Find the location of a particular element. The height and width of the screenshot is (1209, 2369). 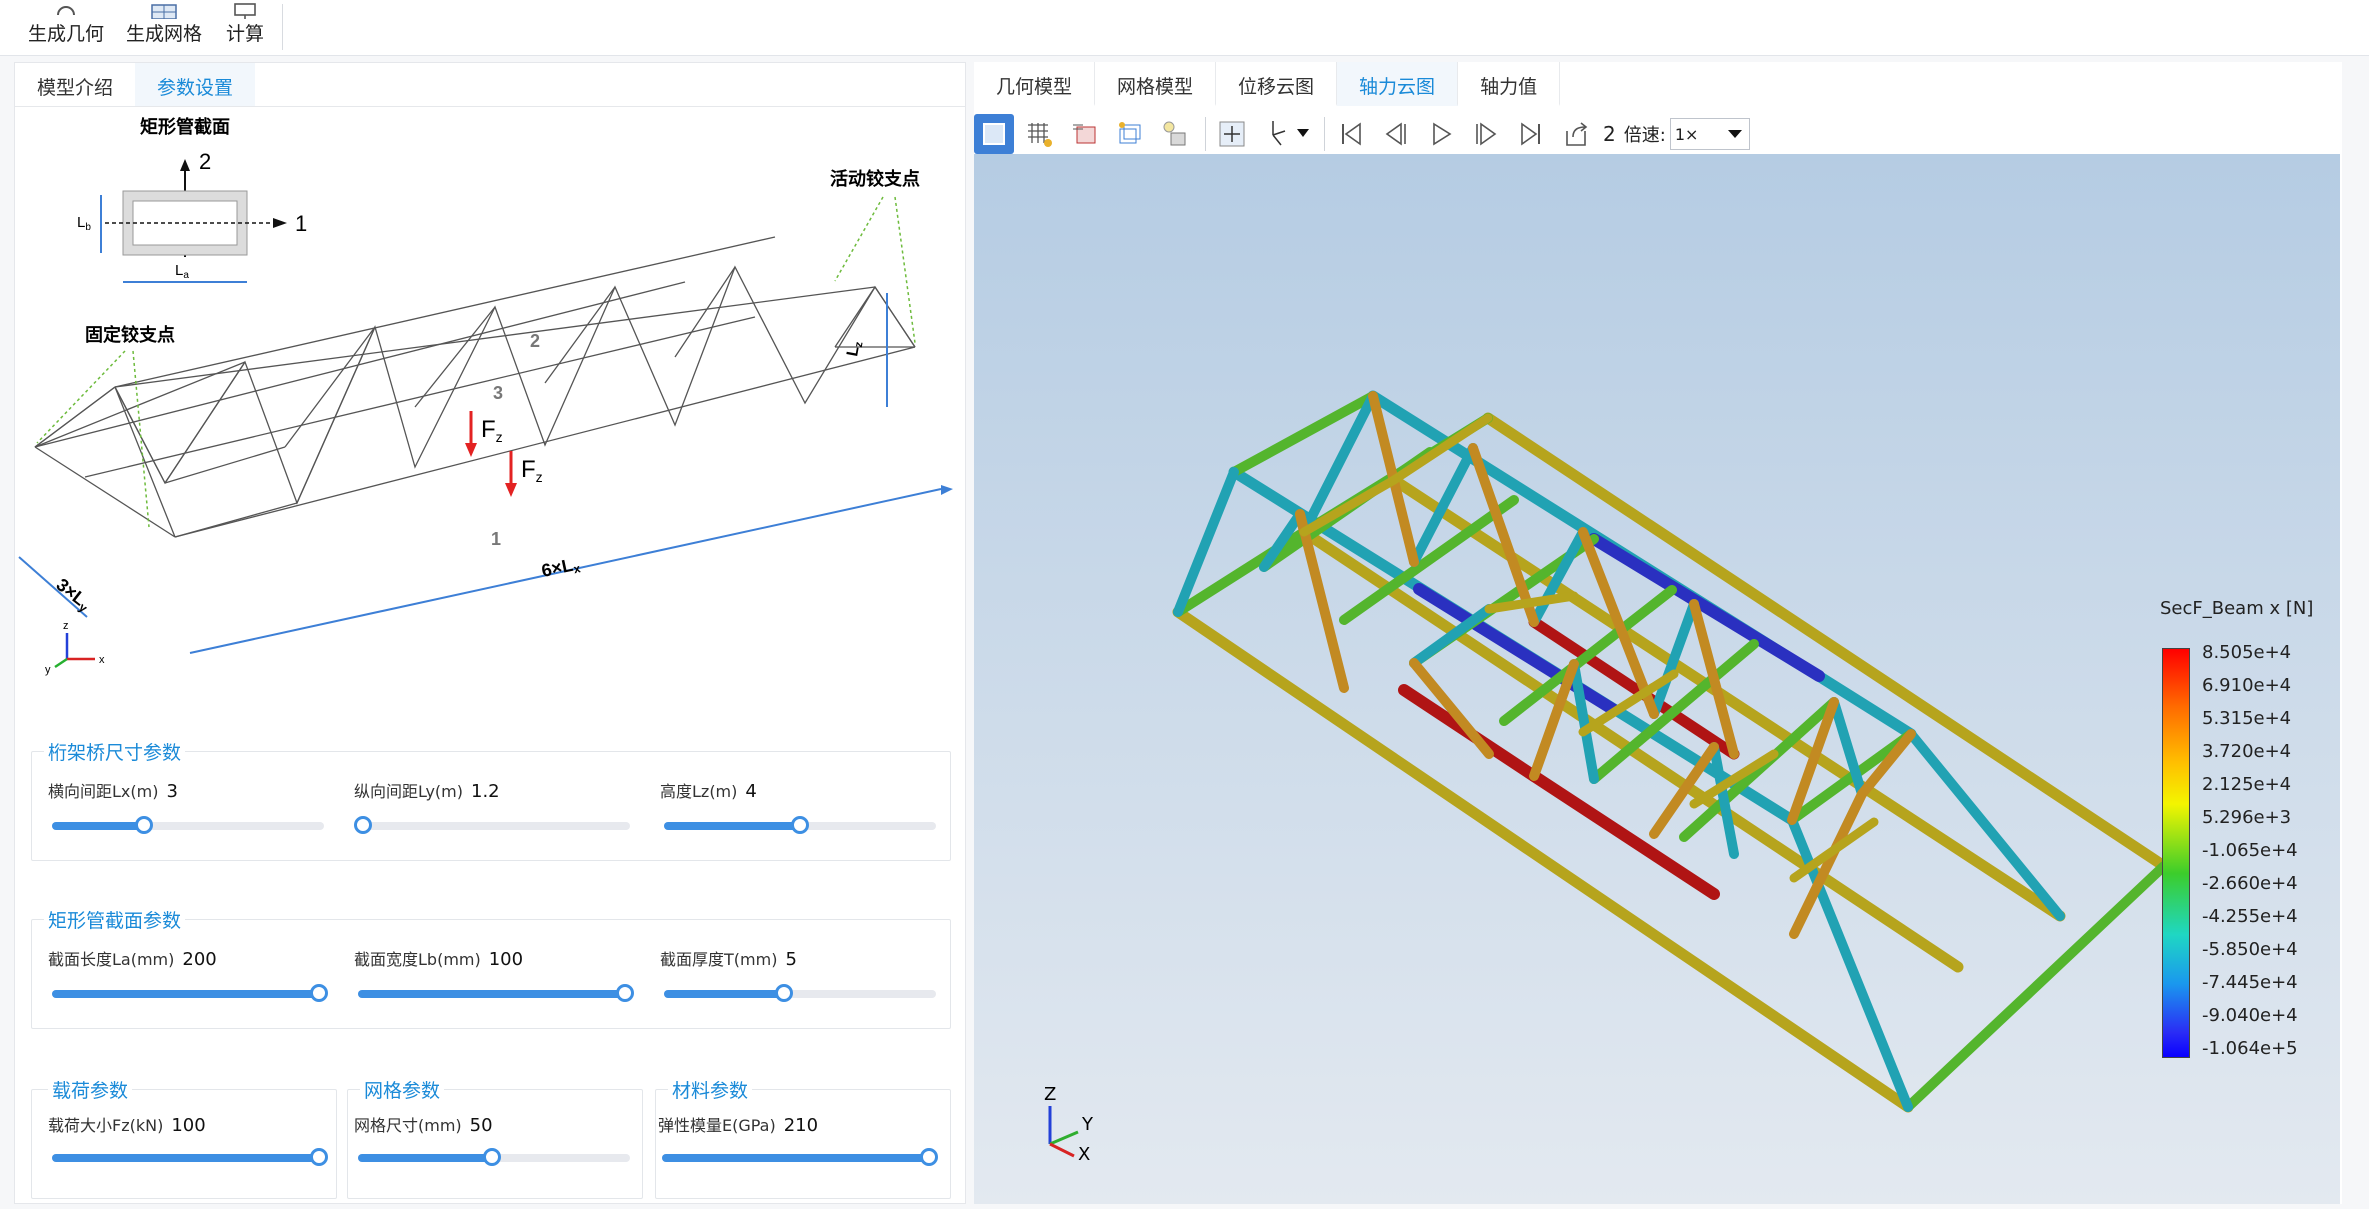

param-lx-label: 横向间距Lx(m) is located at coordinates (103, 791).